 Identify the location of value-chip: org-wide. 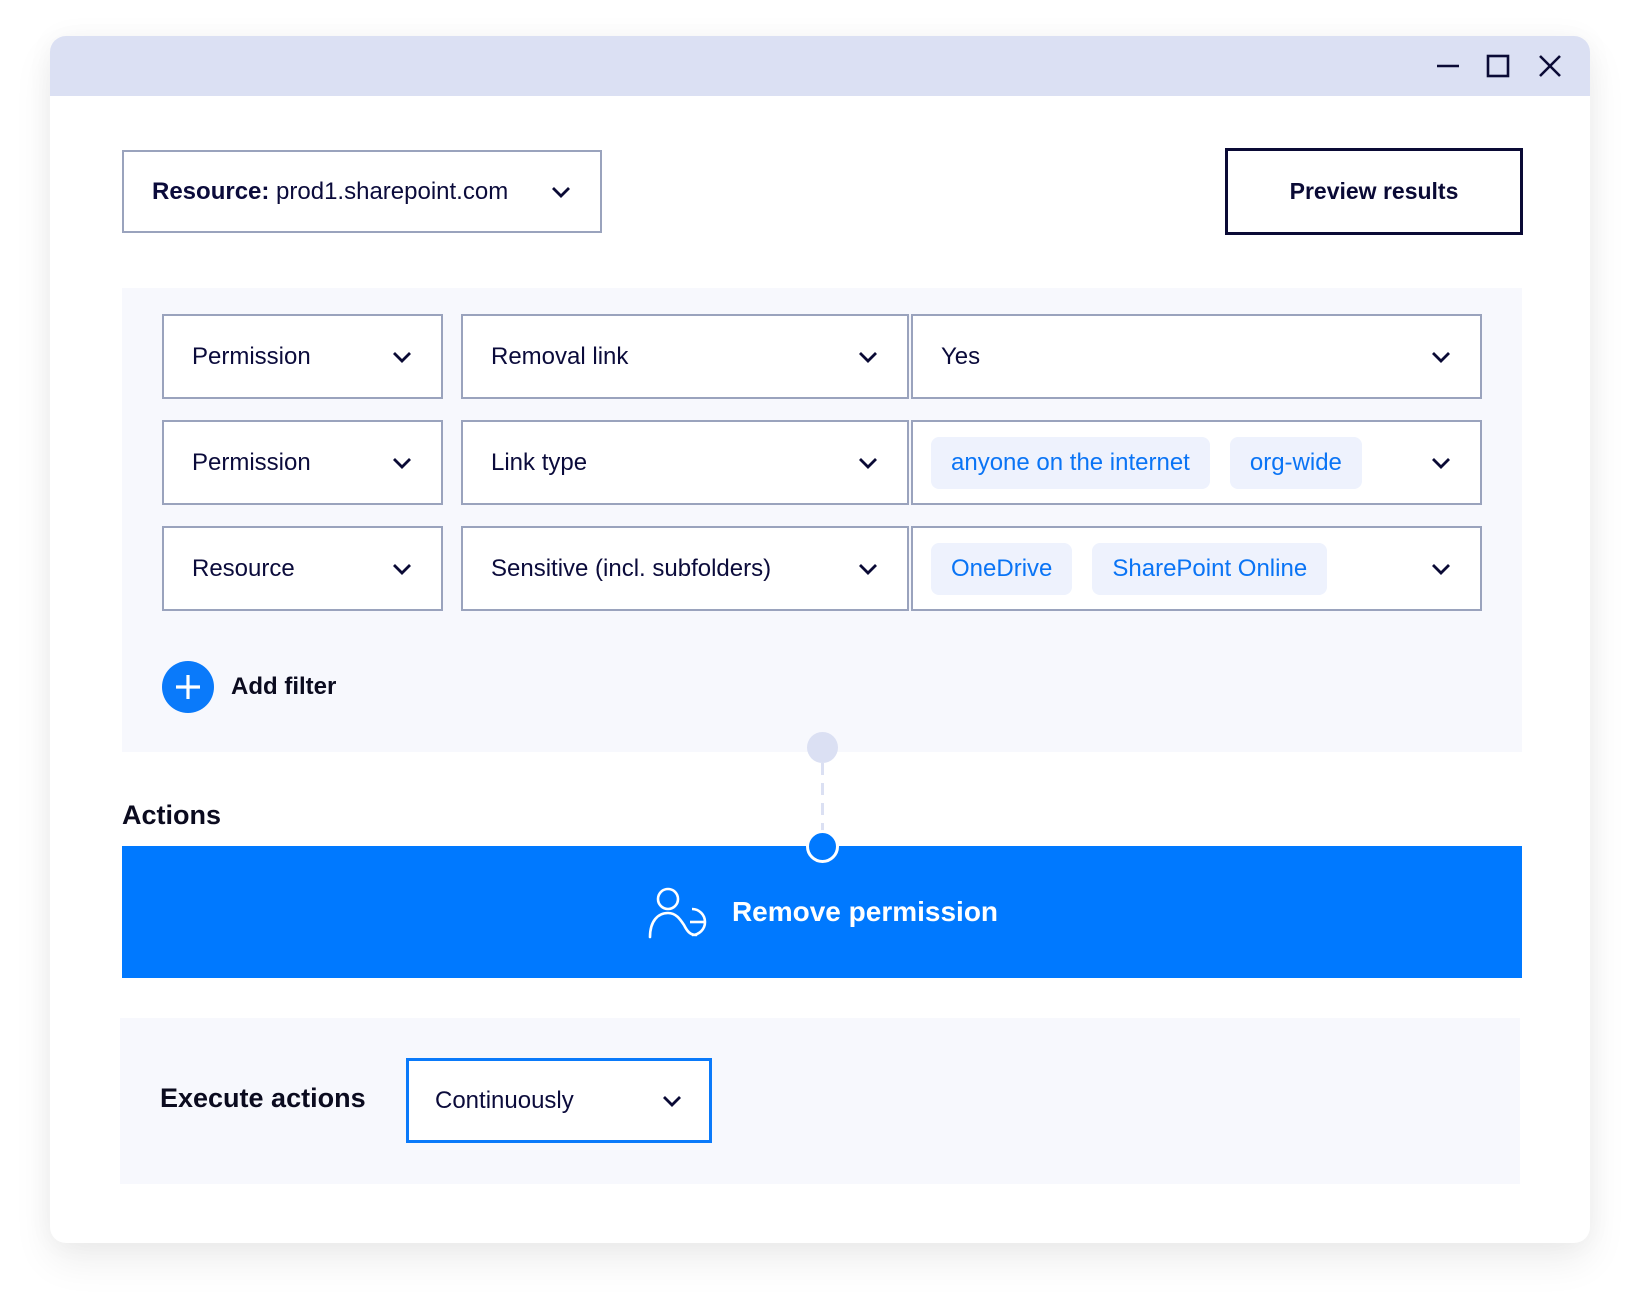
(1295, 462).